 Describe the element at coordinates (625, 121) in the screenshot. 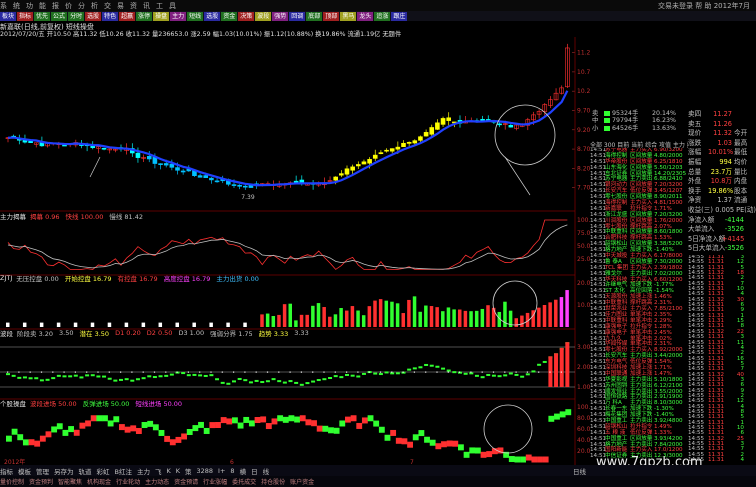

I see `volume-value: 79794手` at that location.